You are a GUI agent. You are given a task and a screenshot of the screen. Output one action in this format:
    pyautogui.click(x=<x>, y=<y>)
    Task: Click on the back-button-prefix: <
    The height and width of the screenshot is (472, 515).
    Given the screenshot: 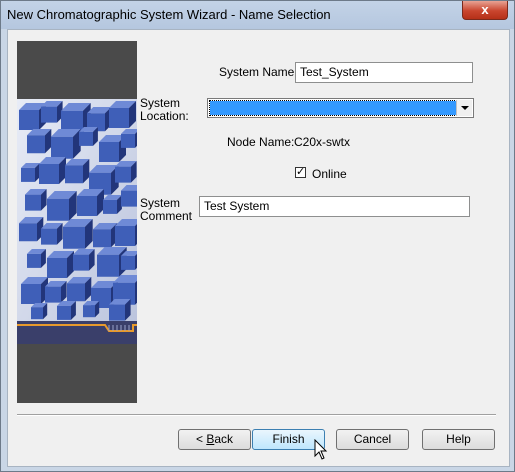 What is the action you would take?
    pyautogui.click(x=201, y=439)
    